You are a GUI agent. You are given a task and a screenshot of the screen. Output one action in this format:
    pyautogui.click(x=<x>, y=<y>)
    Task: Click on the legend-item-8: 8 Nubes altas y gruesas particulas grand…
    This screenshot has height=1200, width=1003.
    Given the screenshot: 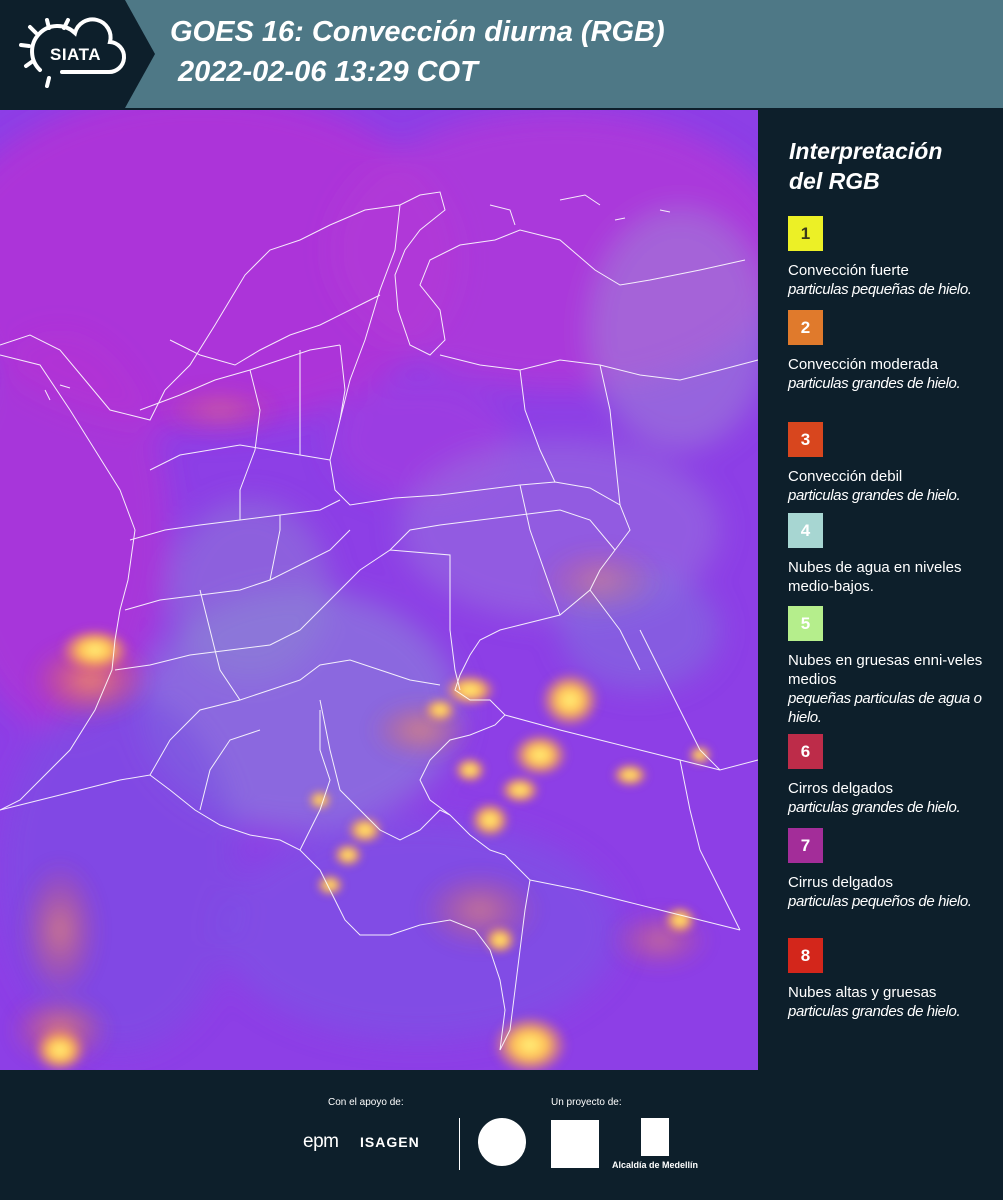 What is the action you would take?
    pyautogui.click(x=893, y=979)
    